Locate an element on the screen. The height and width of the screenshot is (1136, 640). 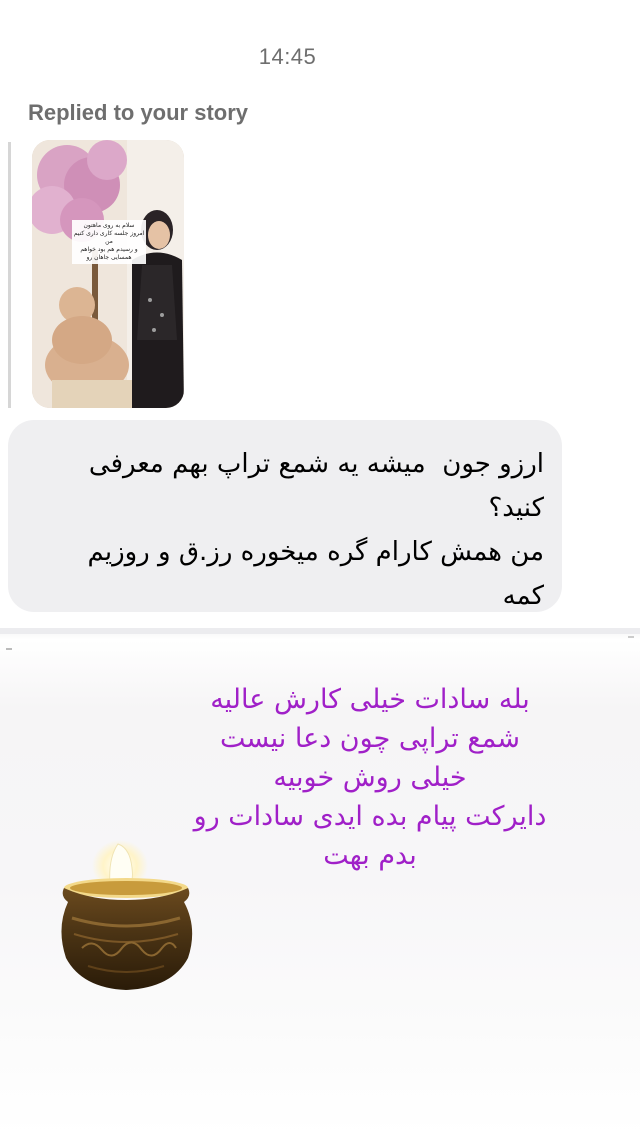
candle-pot-icon is located at coordinates (127, 915).